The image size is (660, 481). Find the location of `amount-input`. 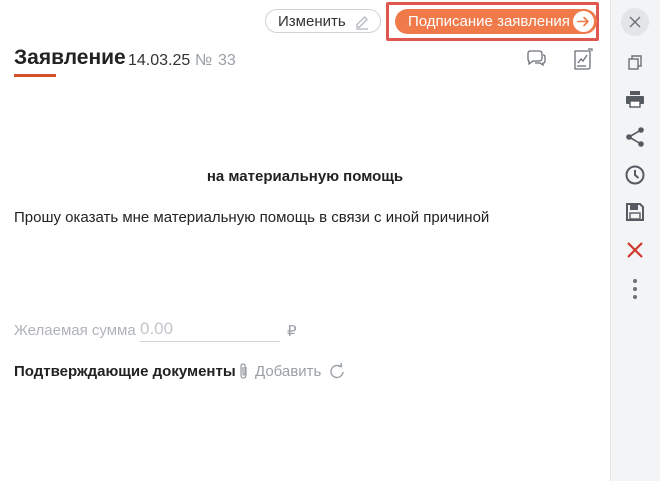

amount-input is located at coordinates (210, 329).